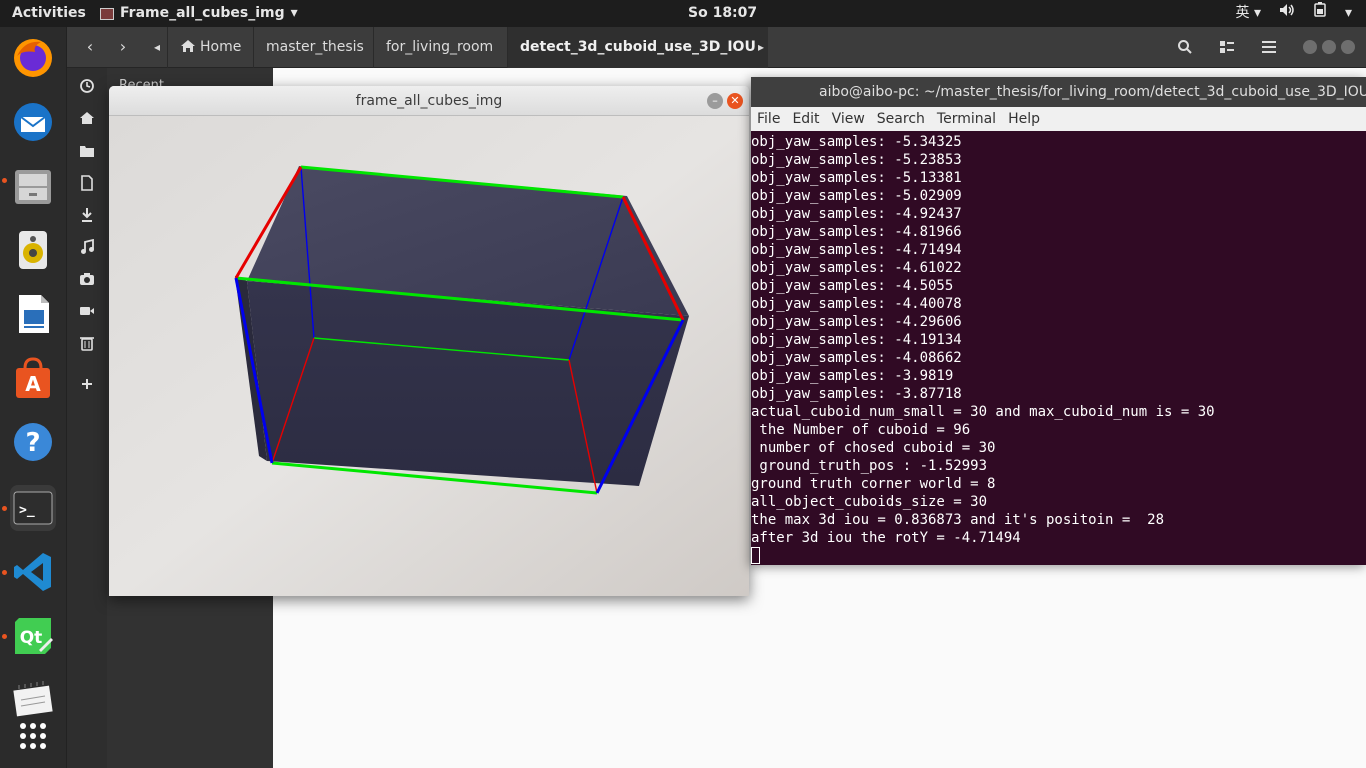 This screenshot has height=768, width=1366. I want to click on trash-icon, so click(87, 343).